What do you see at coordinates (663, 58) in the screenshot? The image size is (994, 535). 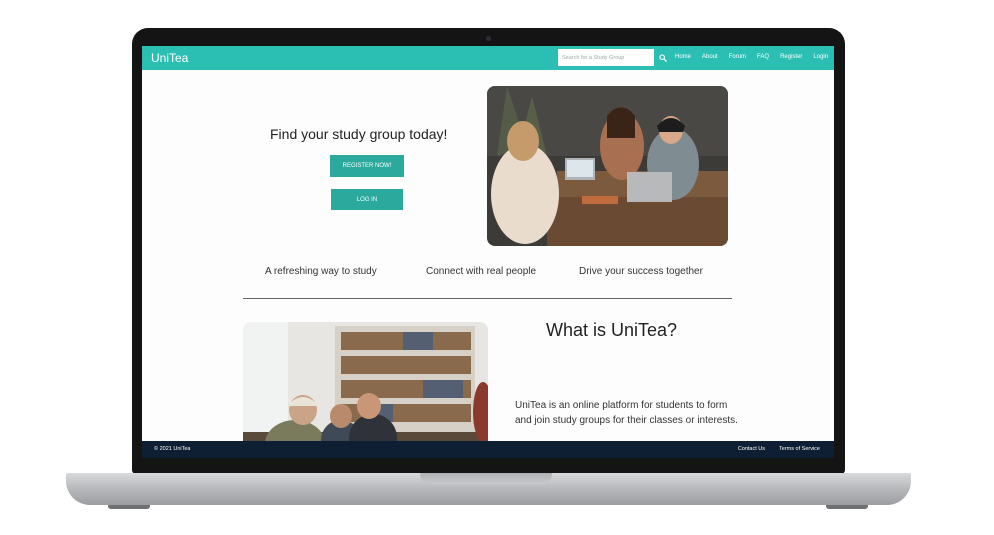 I see `search-icon` at bounding box center [663, 58].